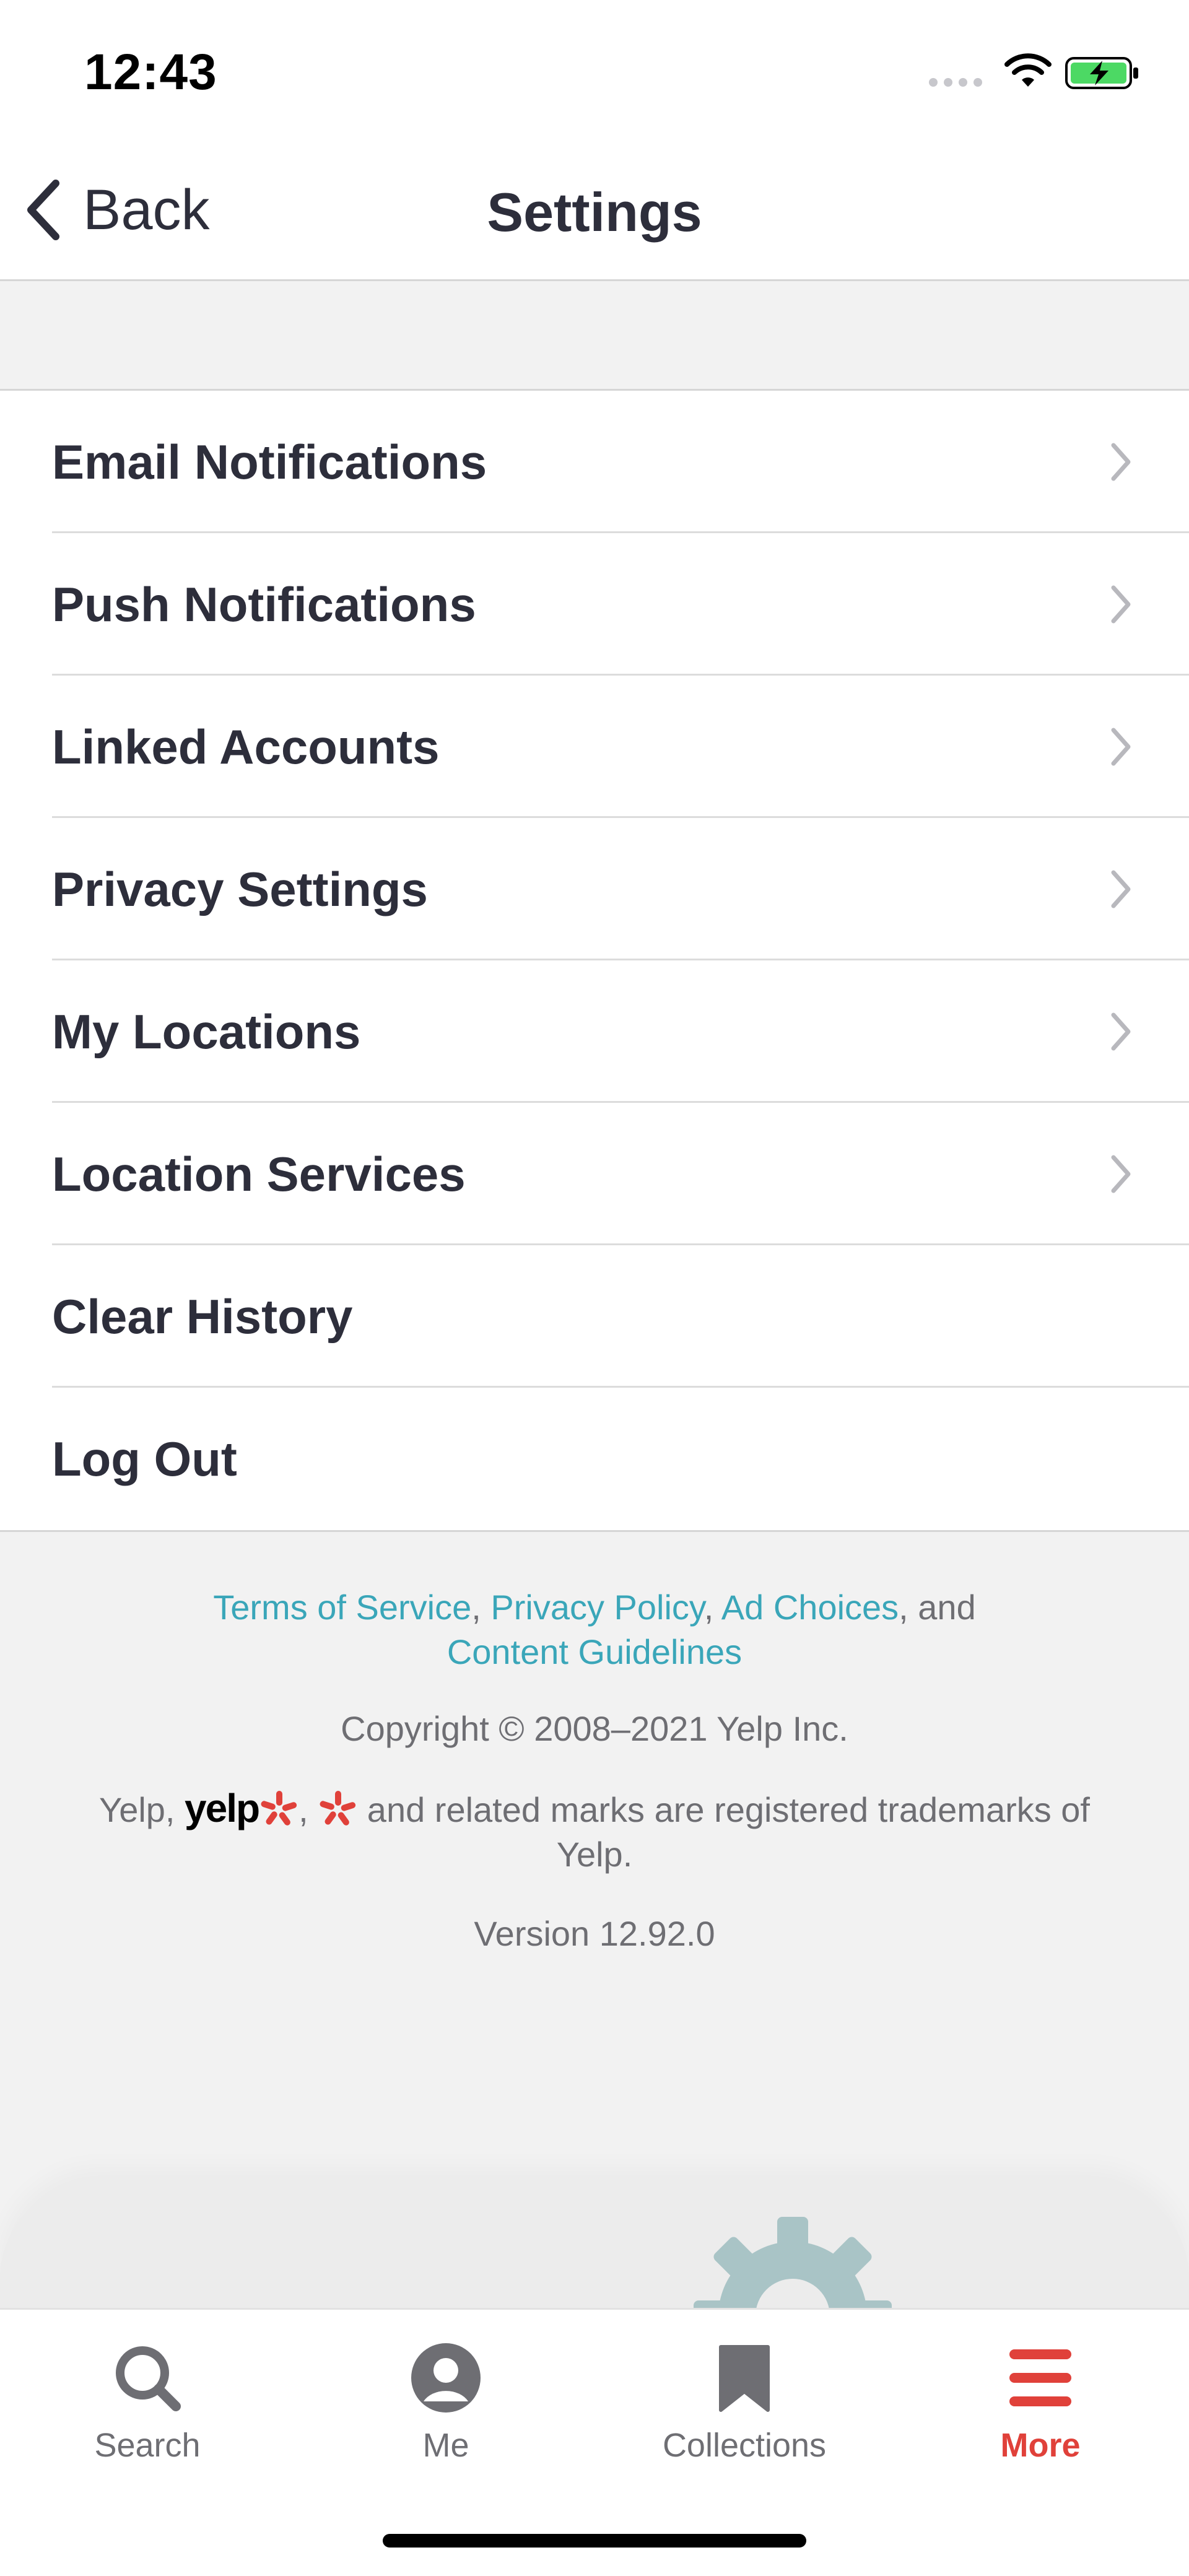  I want to click on privacy-policy-link: Privacy Policy, so click(596, 1607).